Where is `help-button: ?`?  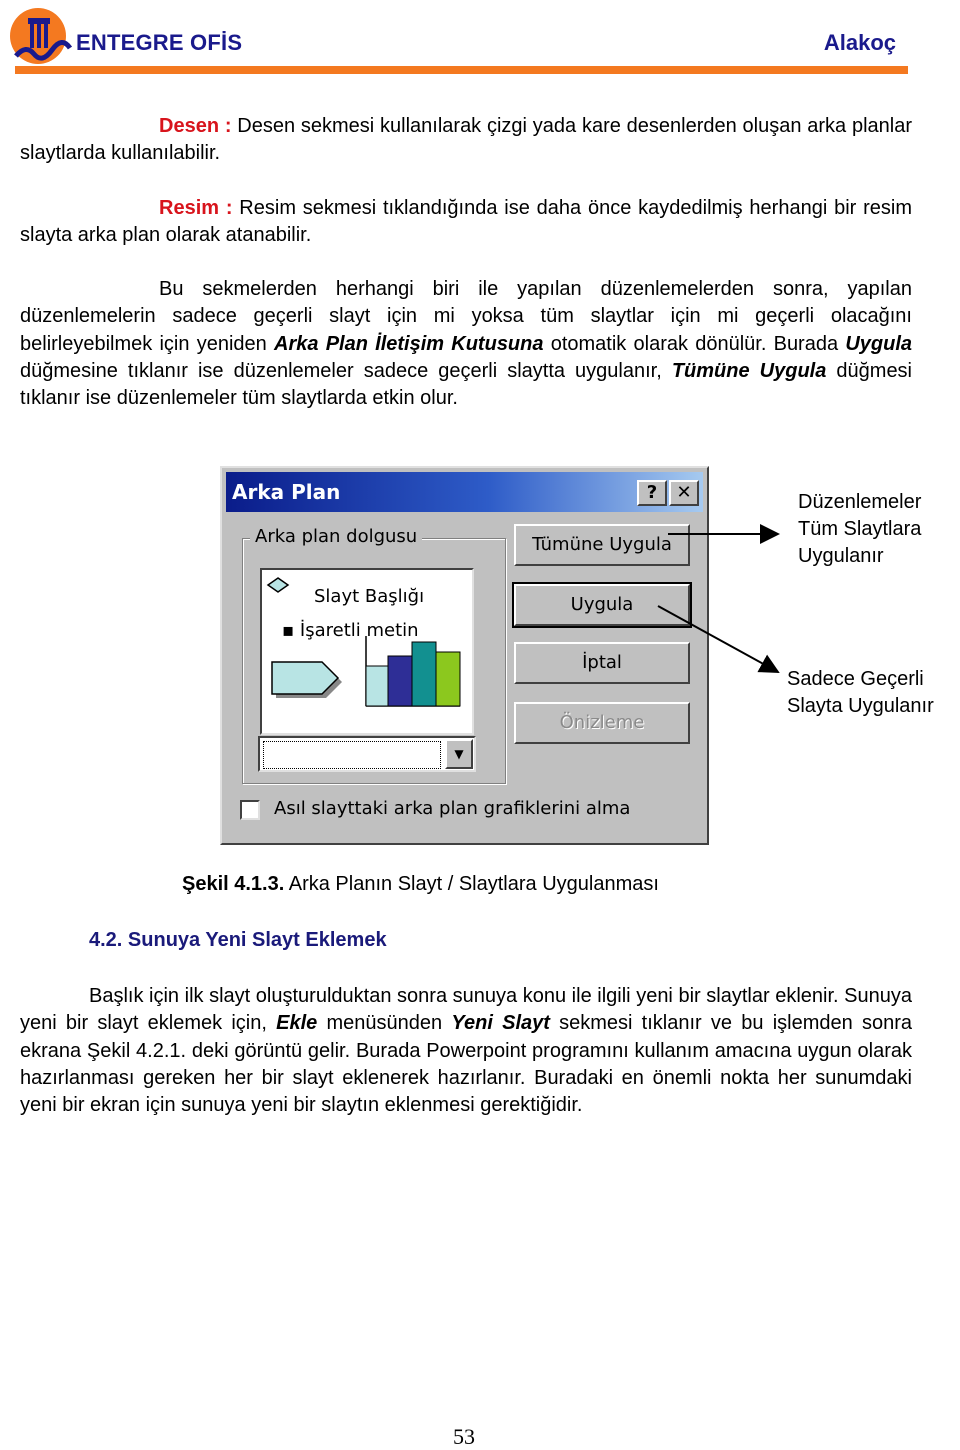
help-button: ? is located at coordinates (652, 493).